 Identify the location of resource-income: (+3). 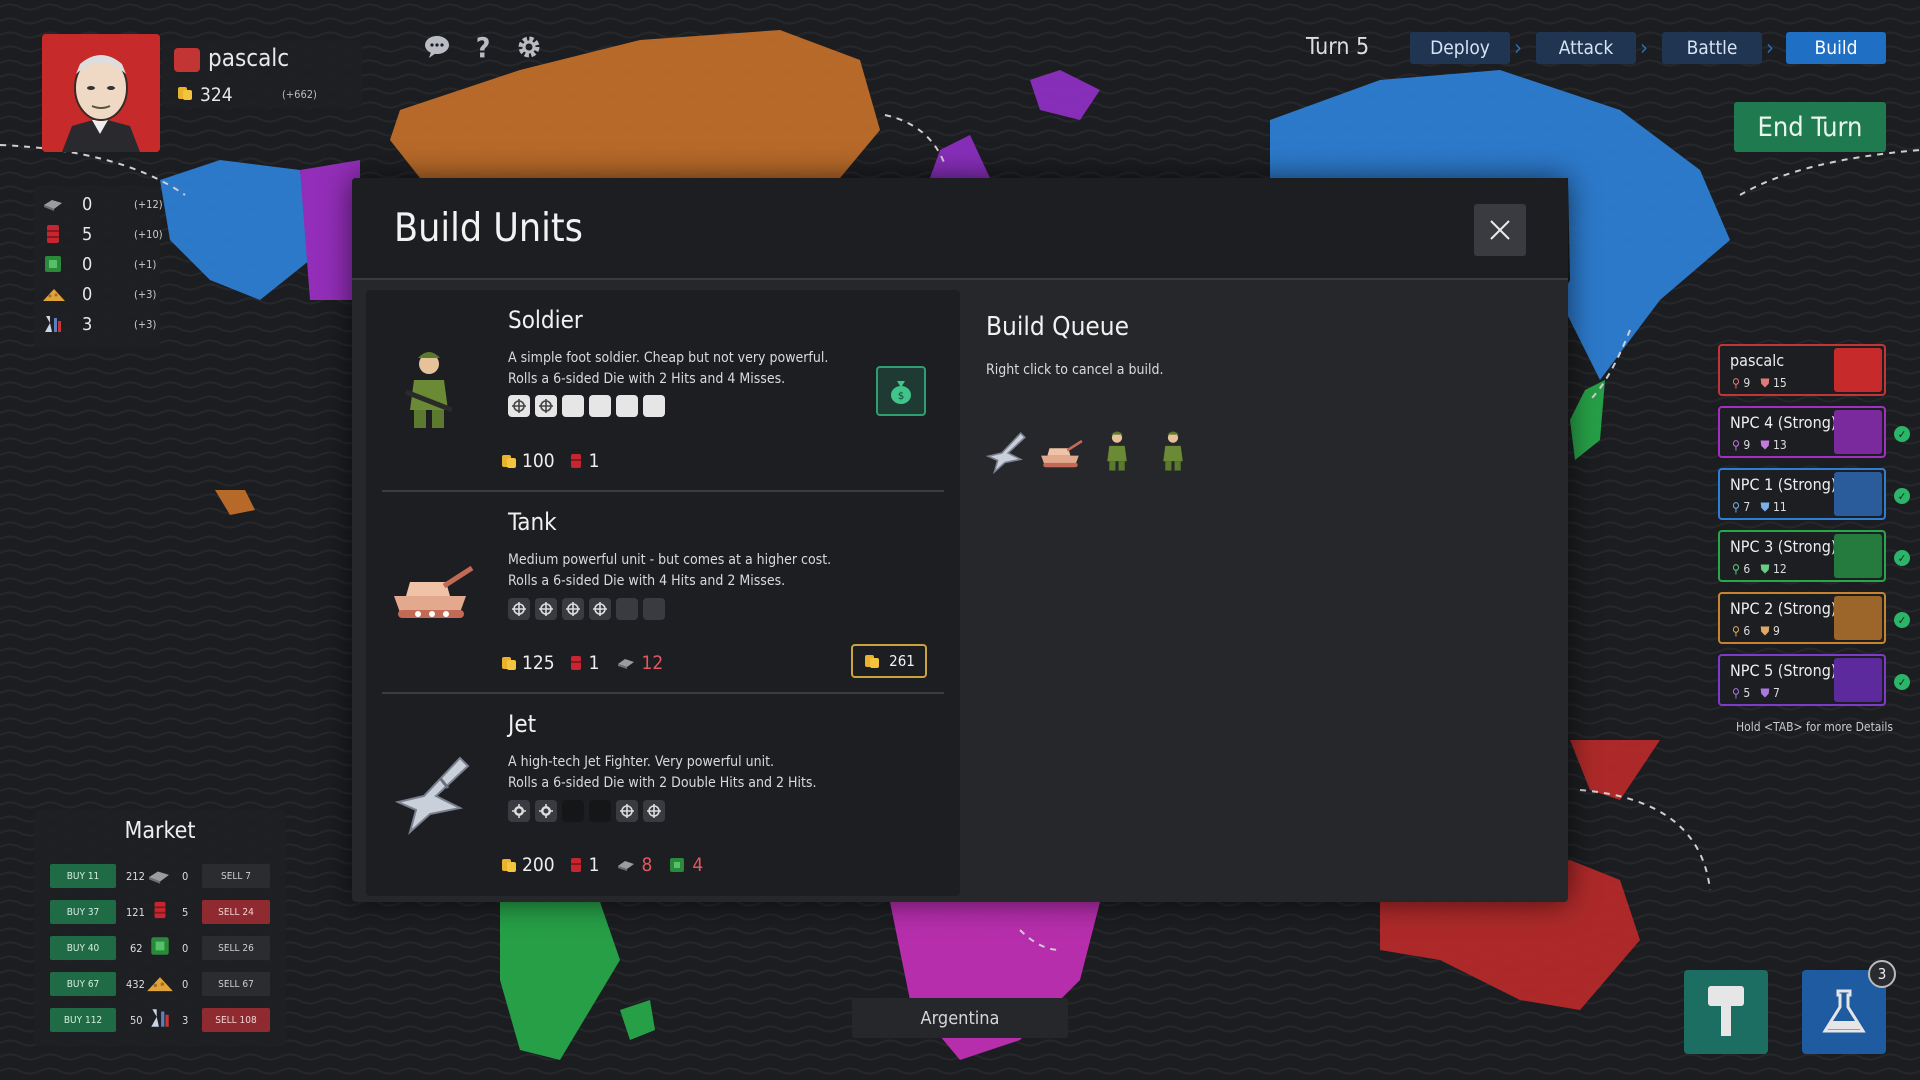
(145, 324).